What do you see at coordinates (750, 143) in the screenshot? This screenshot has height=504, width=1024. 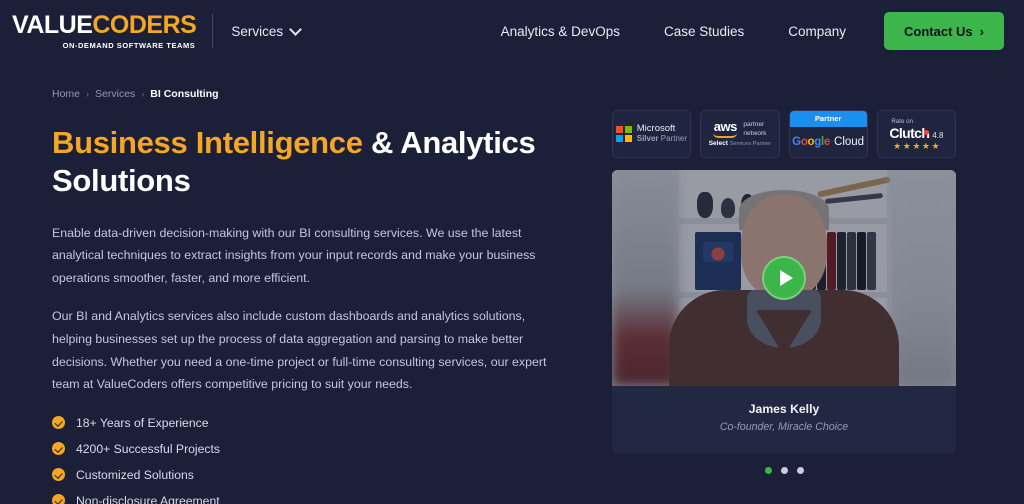 I see `aws-select-rest: Services Partner` at bounding box center [750, 143].